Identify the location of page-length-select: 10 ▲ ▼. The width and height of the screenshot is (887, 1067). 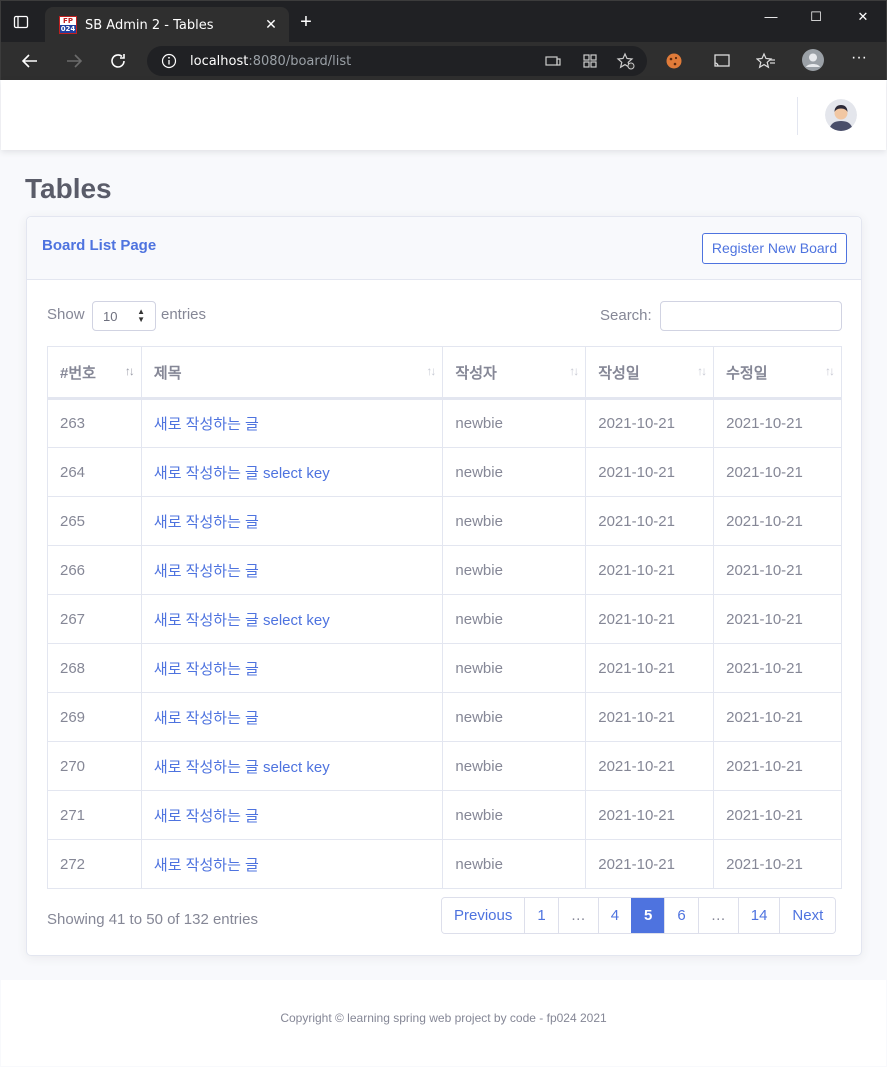
(124, 316).